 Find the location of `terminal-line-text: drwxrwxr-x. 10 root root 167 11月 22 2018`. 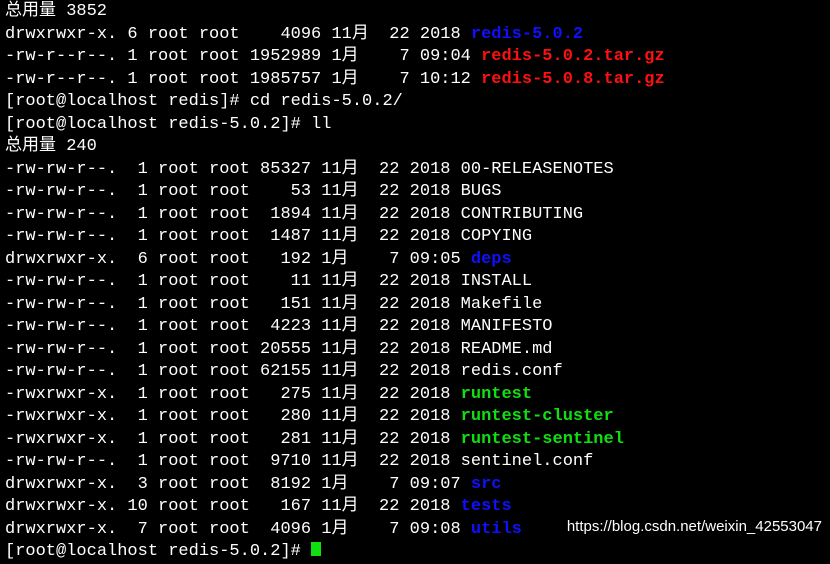

terminal-line-text: drwxrwxr-x. 10 root root 167 11月 22 2018 is located at coordinates (233, 506).